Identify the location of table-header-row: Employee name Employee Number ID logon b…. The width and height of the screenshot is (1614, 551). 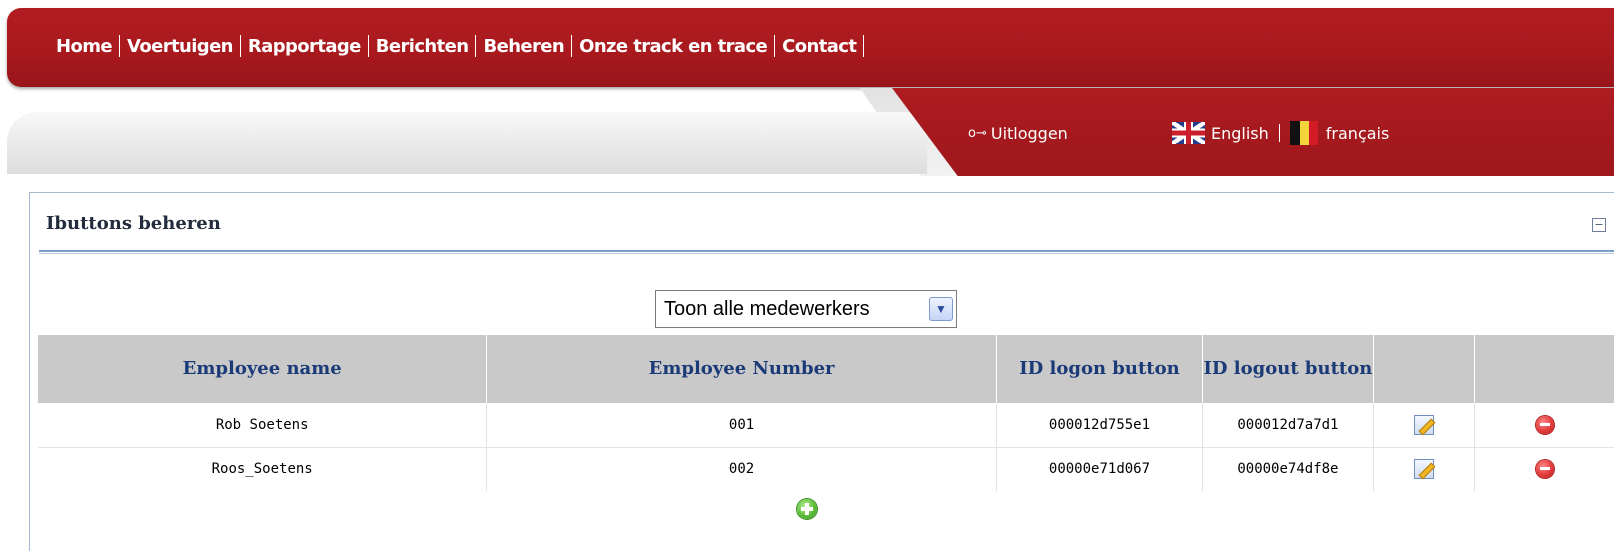
(826, 369).